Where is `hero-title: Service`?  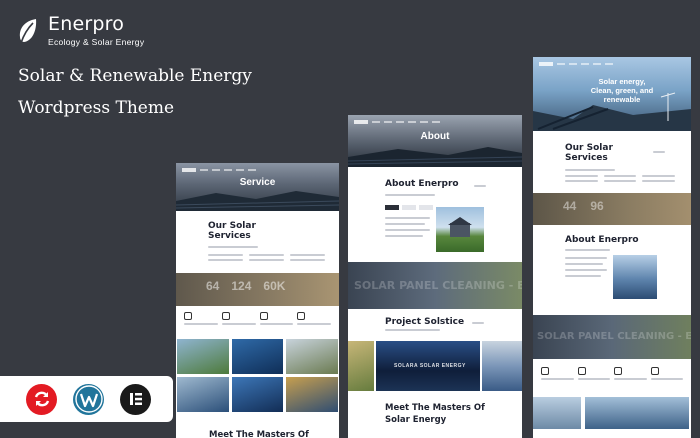 hero-title: Service is located at coordinates (257, 182).